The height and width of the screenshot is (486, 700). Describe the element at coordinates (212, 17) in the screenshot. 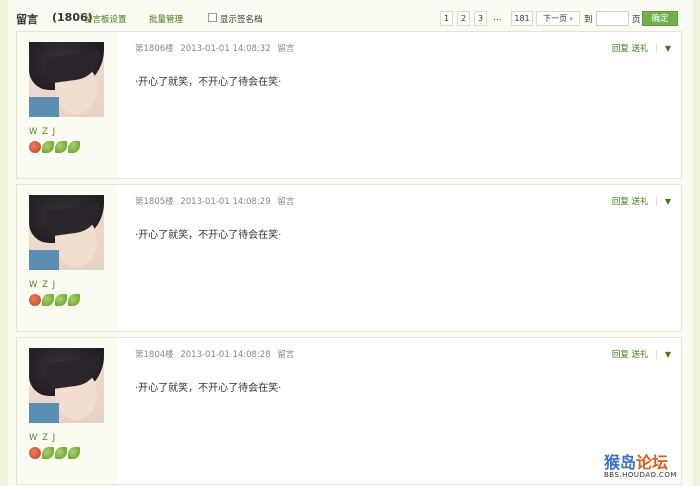

I see `show-signature-checkbox` at that location.